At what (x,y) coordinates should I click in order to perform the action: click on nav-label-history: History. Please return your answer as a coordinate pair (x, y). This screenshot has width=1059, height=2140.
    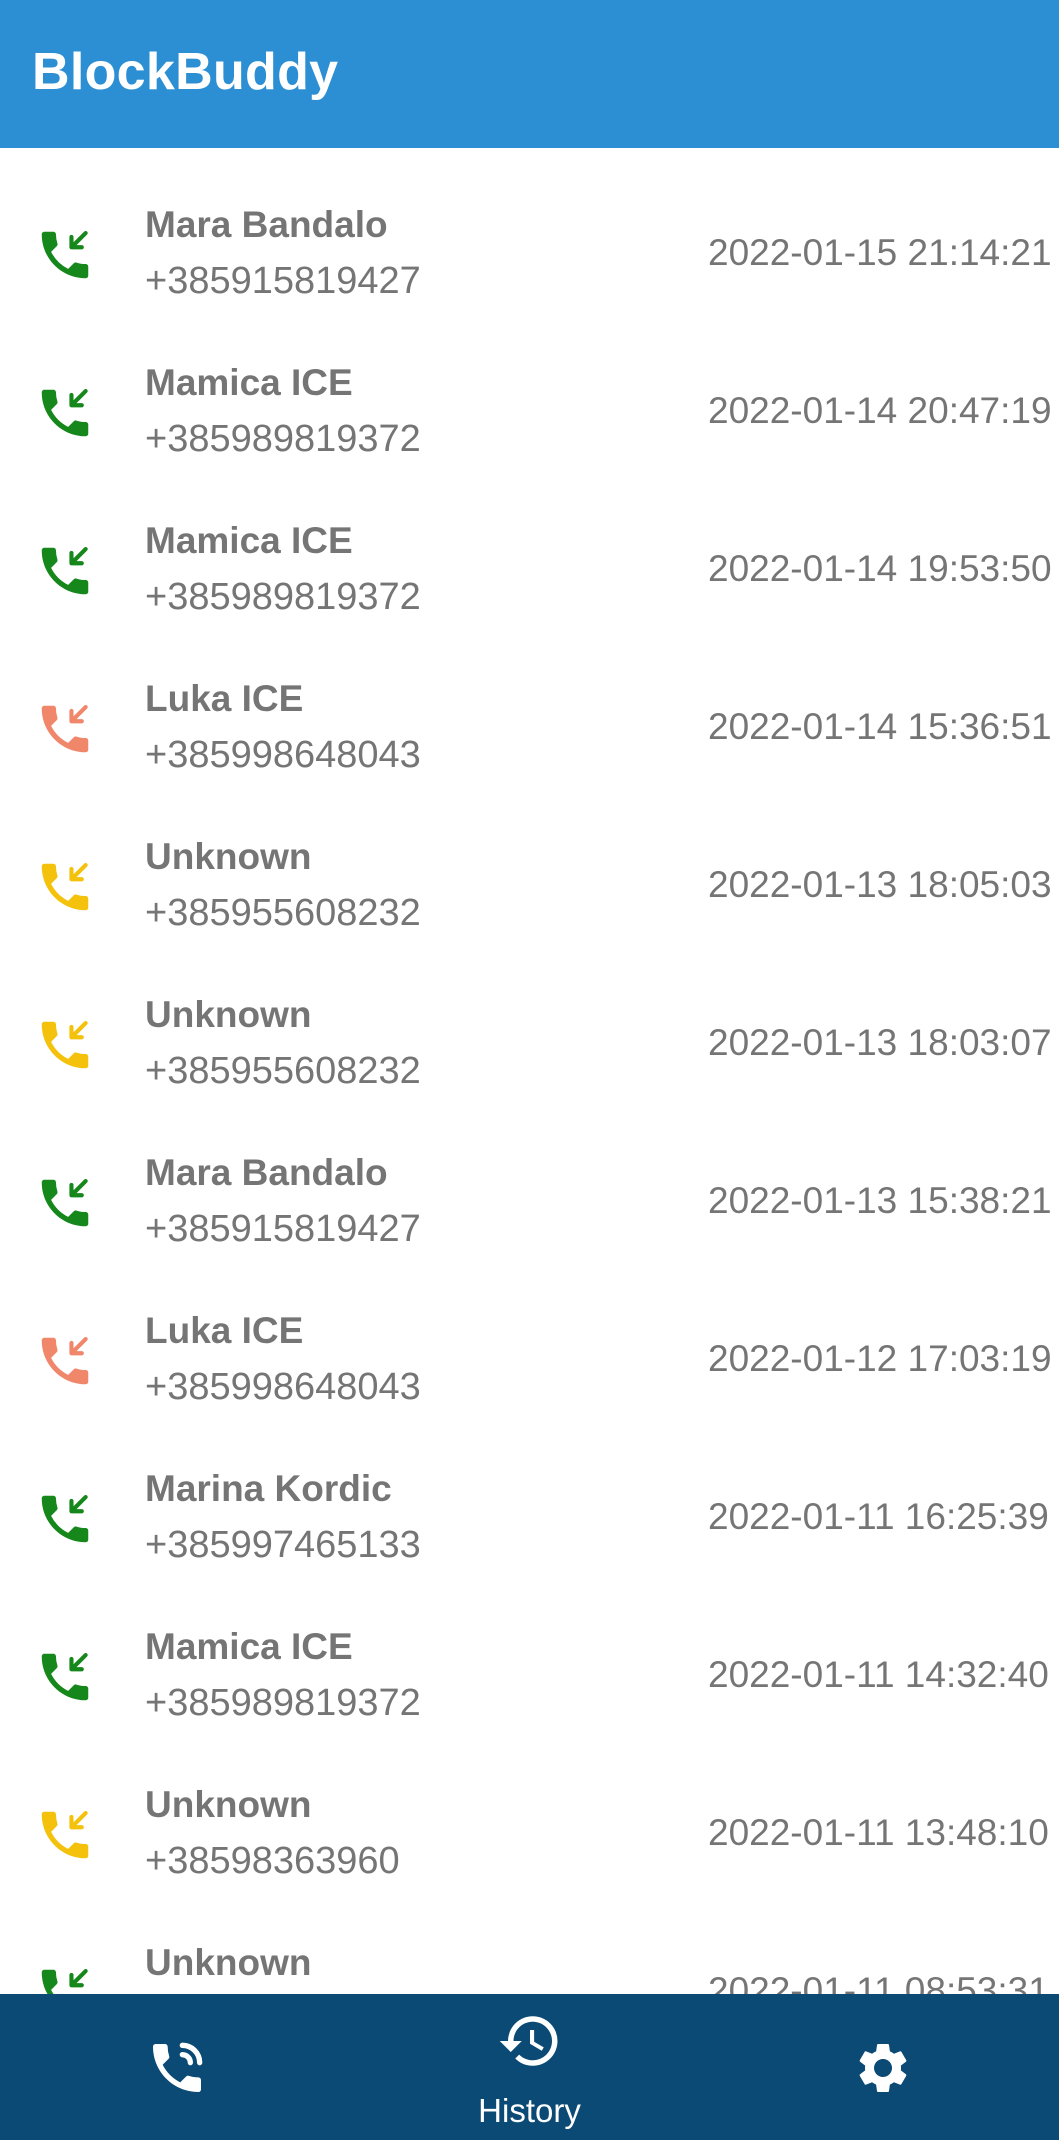
    Looking at the image, I should click on (529, 2110).